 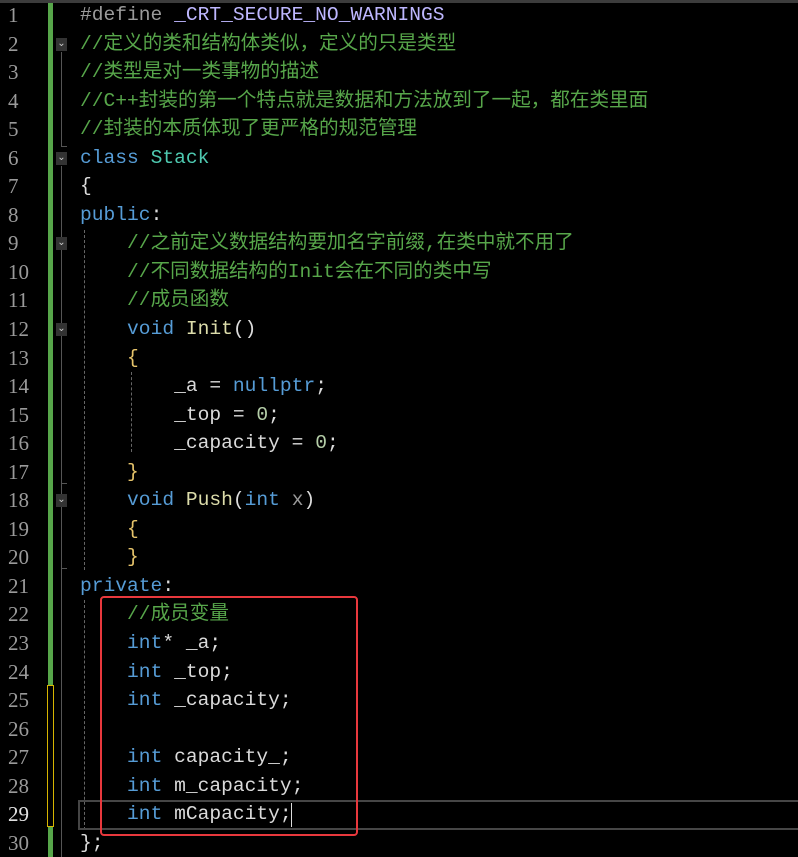 What do you see at coordinates (178, 300) in the screenshot?
I see `code-token: //成员函数` at bounding box center [178, 300].